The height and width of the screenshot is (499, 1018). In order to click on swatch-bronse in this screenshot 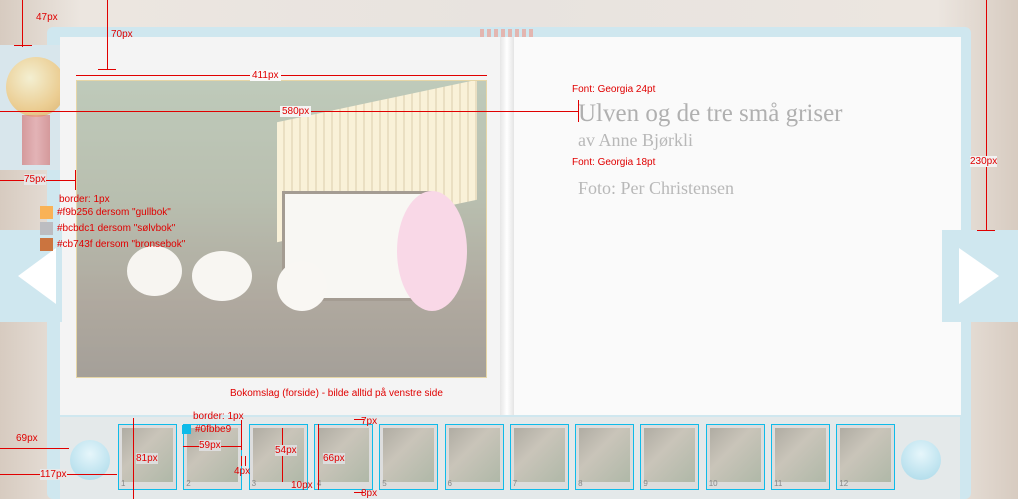, I will do `click(46, 244)`.